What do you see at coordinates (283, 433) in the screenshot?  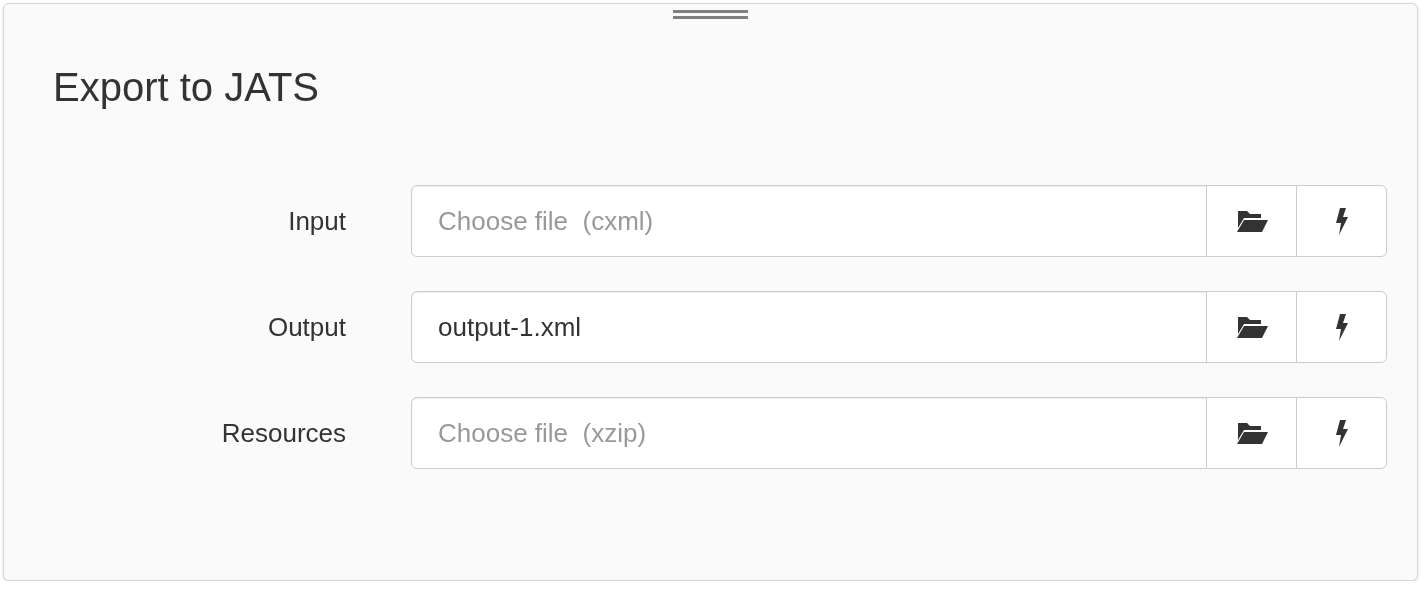 I see `field-label: Resources` at bounding box center [283, 433].